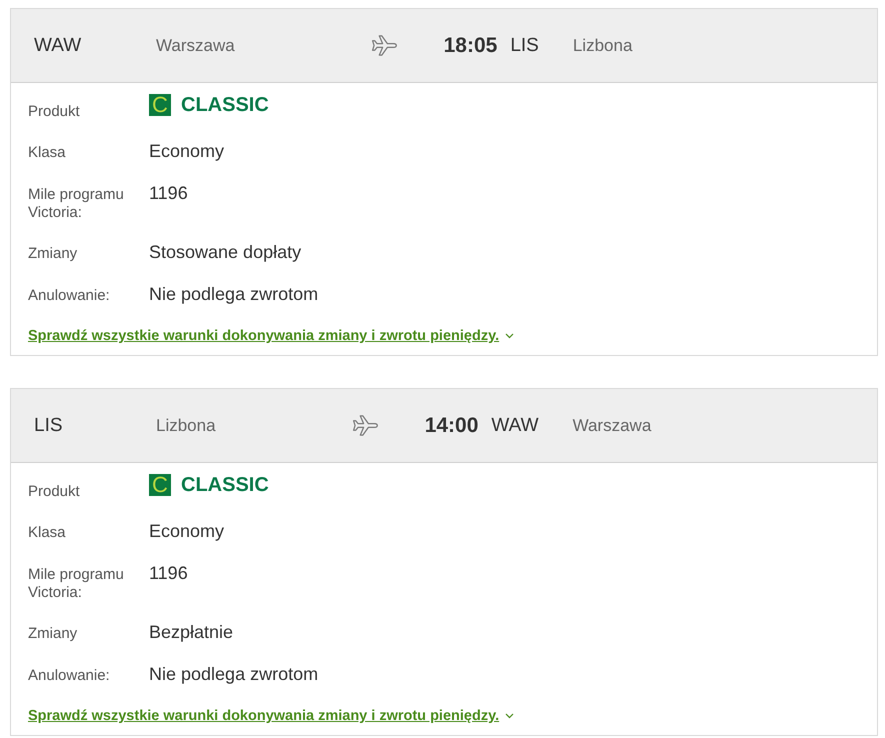  I want to click on origin-city: Lizbona, so click(186, 426).